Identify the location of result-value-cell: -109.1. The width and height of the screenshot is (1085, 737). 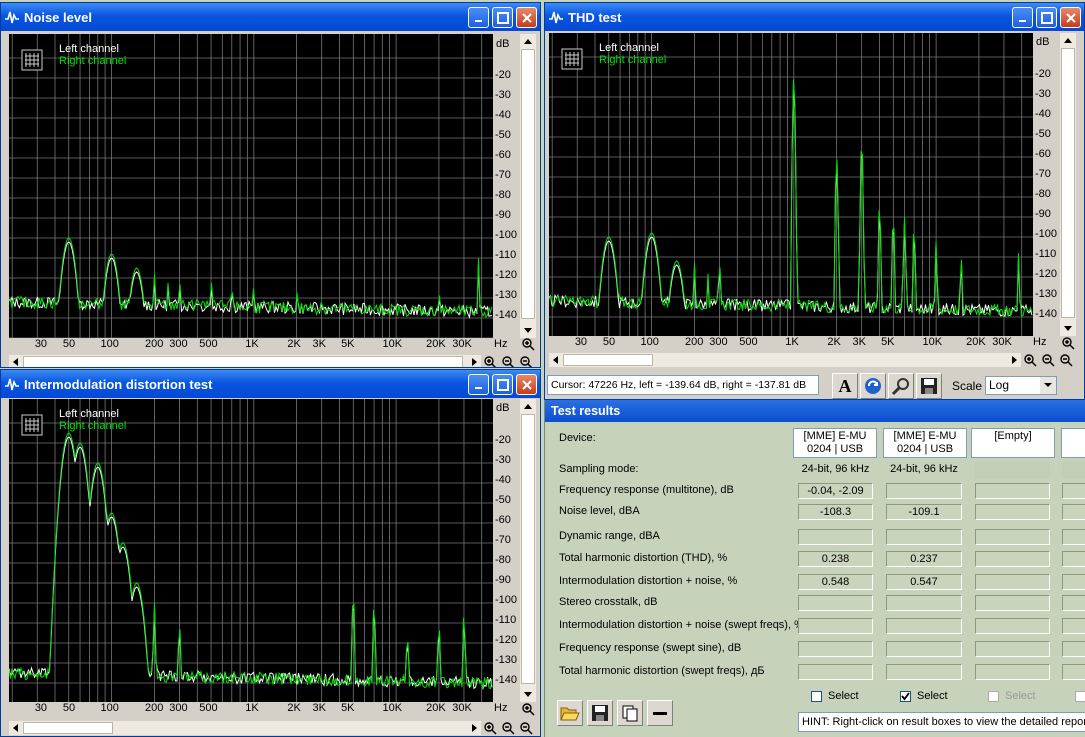
(924, 512).